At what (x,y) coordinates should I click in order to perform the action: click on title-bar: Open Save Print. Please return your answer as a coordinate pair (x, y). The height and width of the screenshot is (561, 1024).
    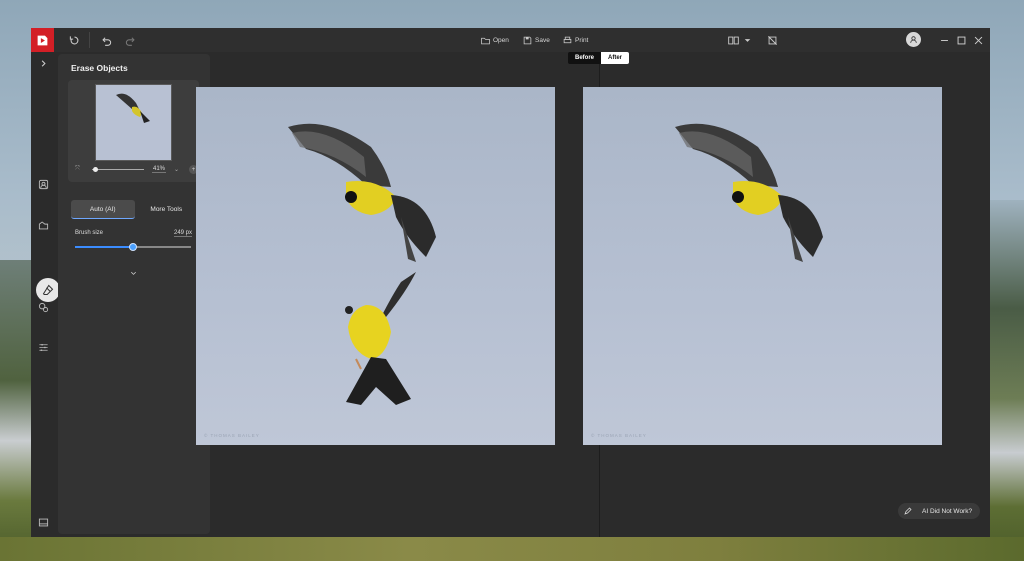
    Looking at the image, I should click on (510, 40).